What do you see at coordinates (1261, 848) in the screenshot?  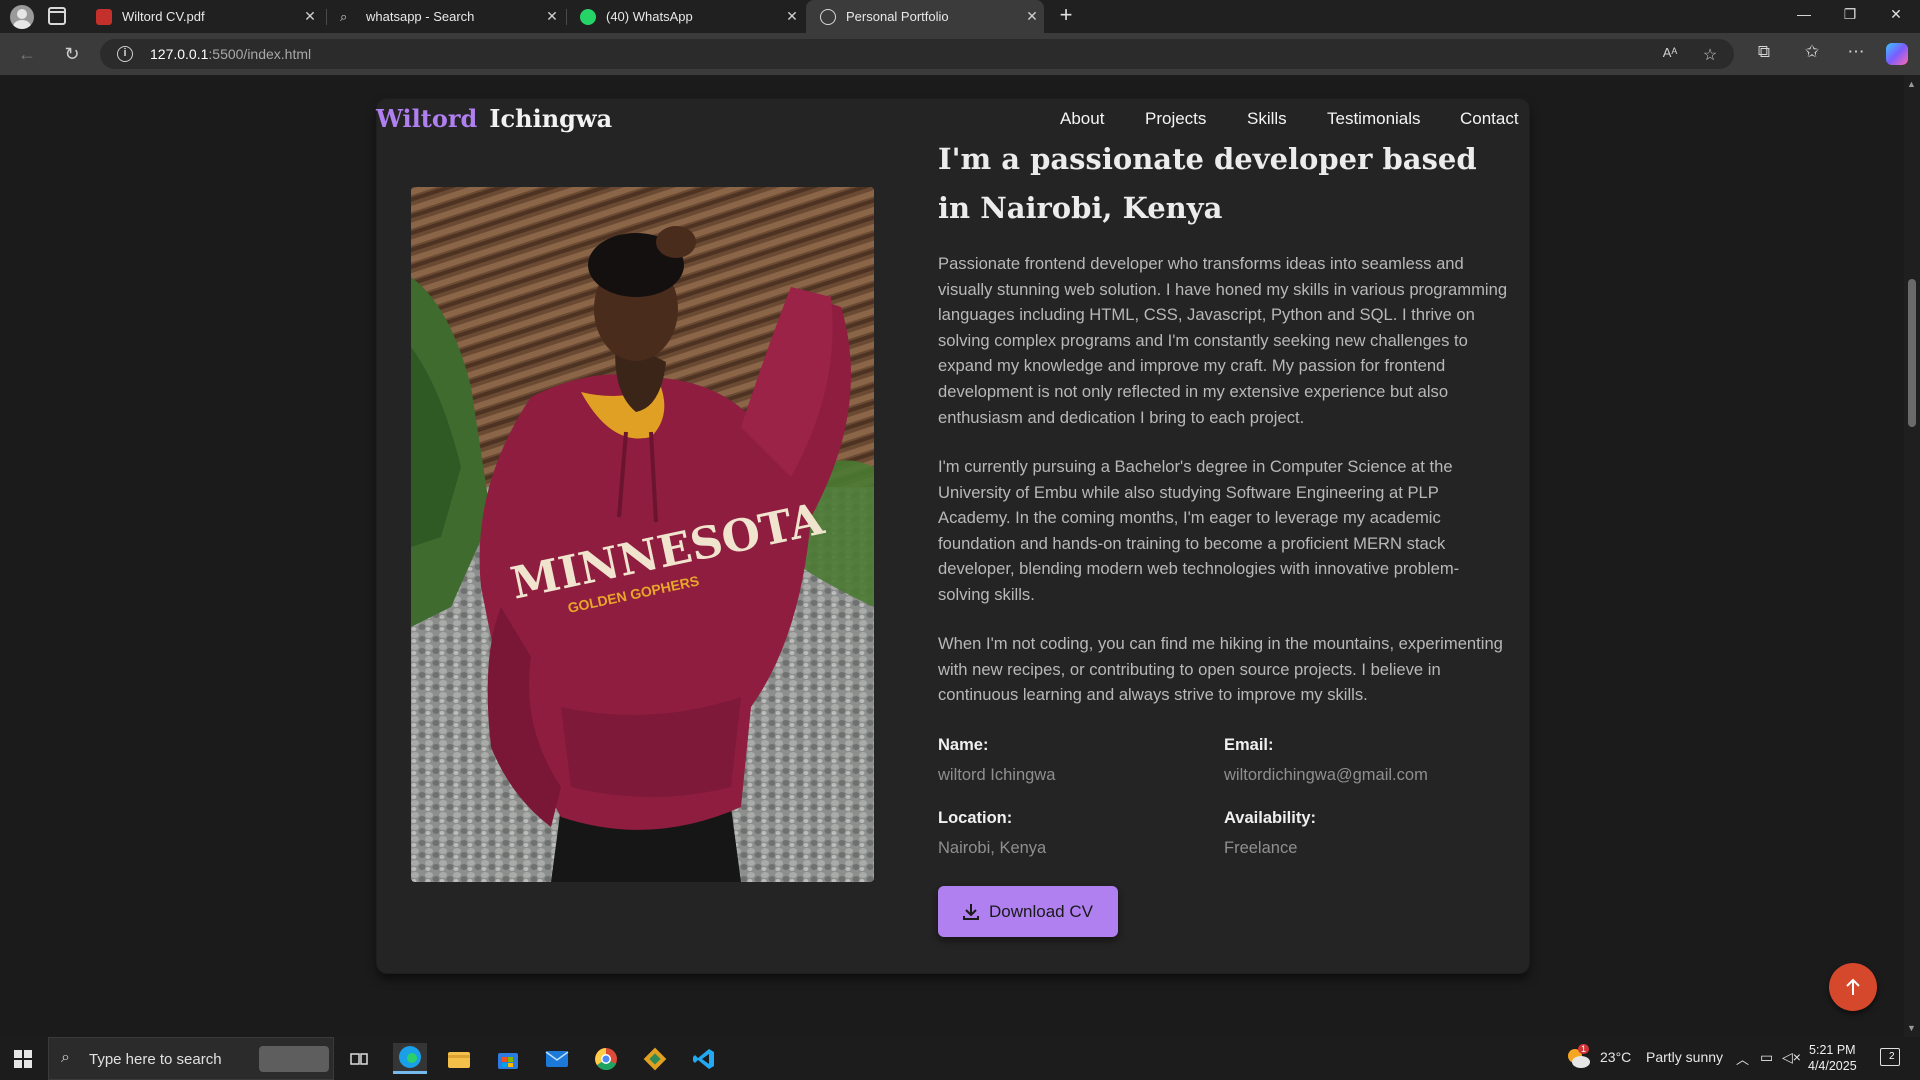 I see `availability-value: Freelance` at bounding box center [1261, 848].